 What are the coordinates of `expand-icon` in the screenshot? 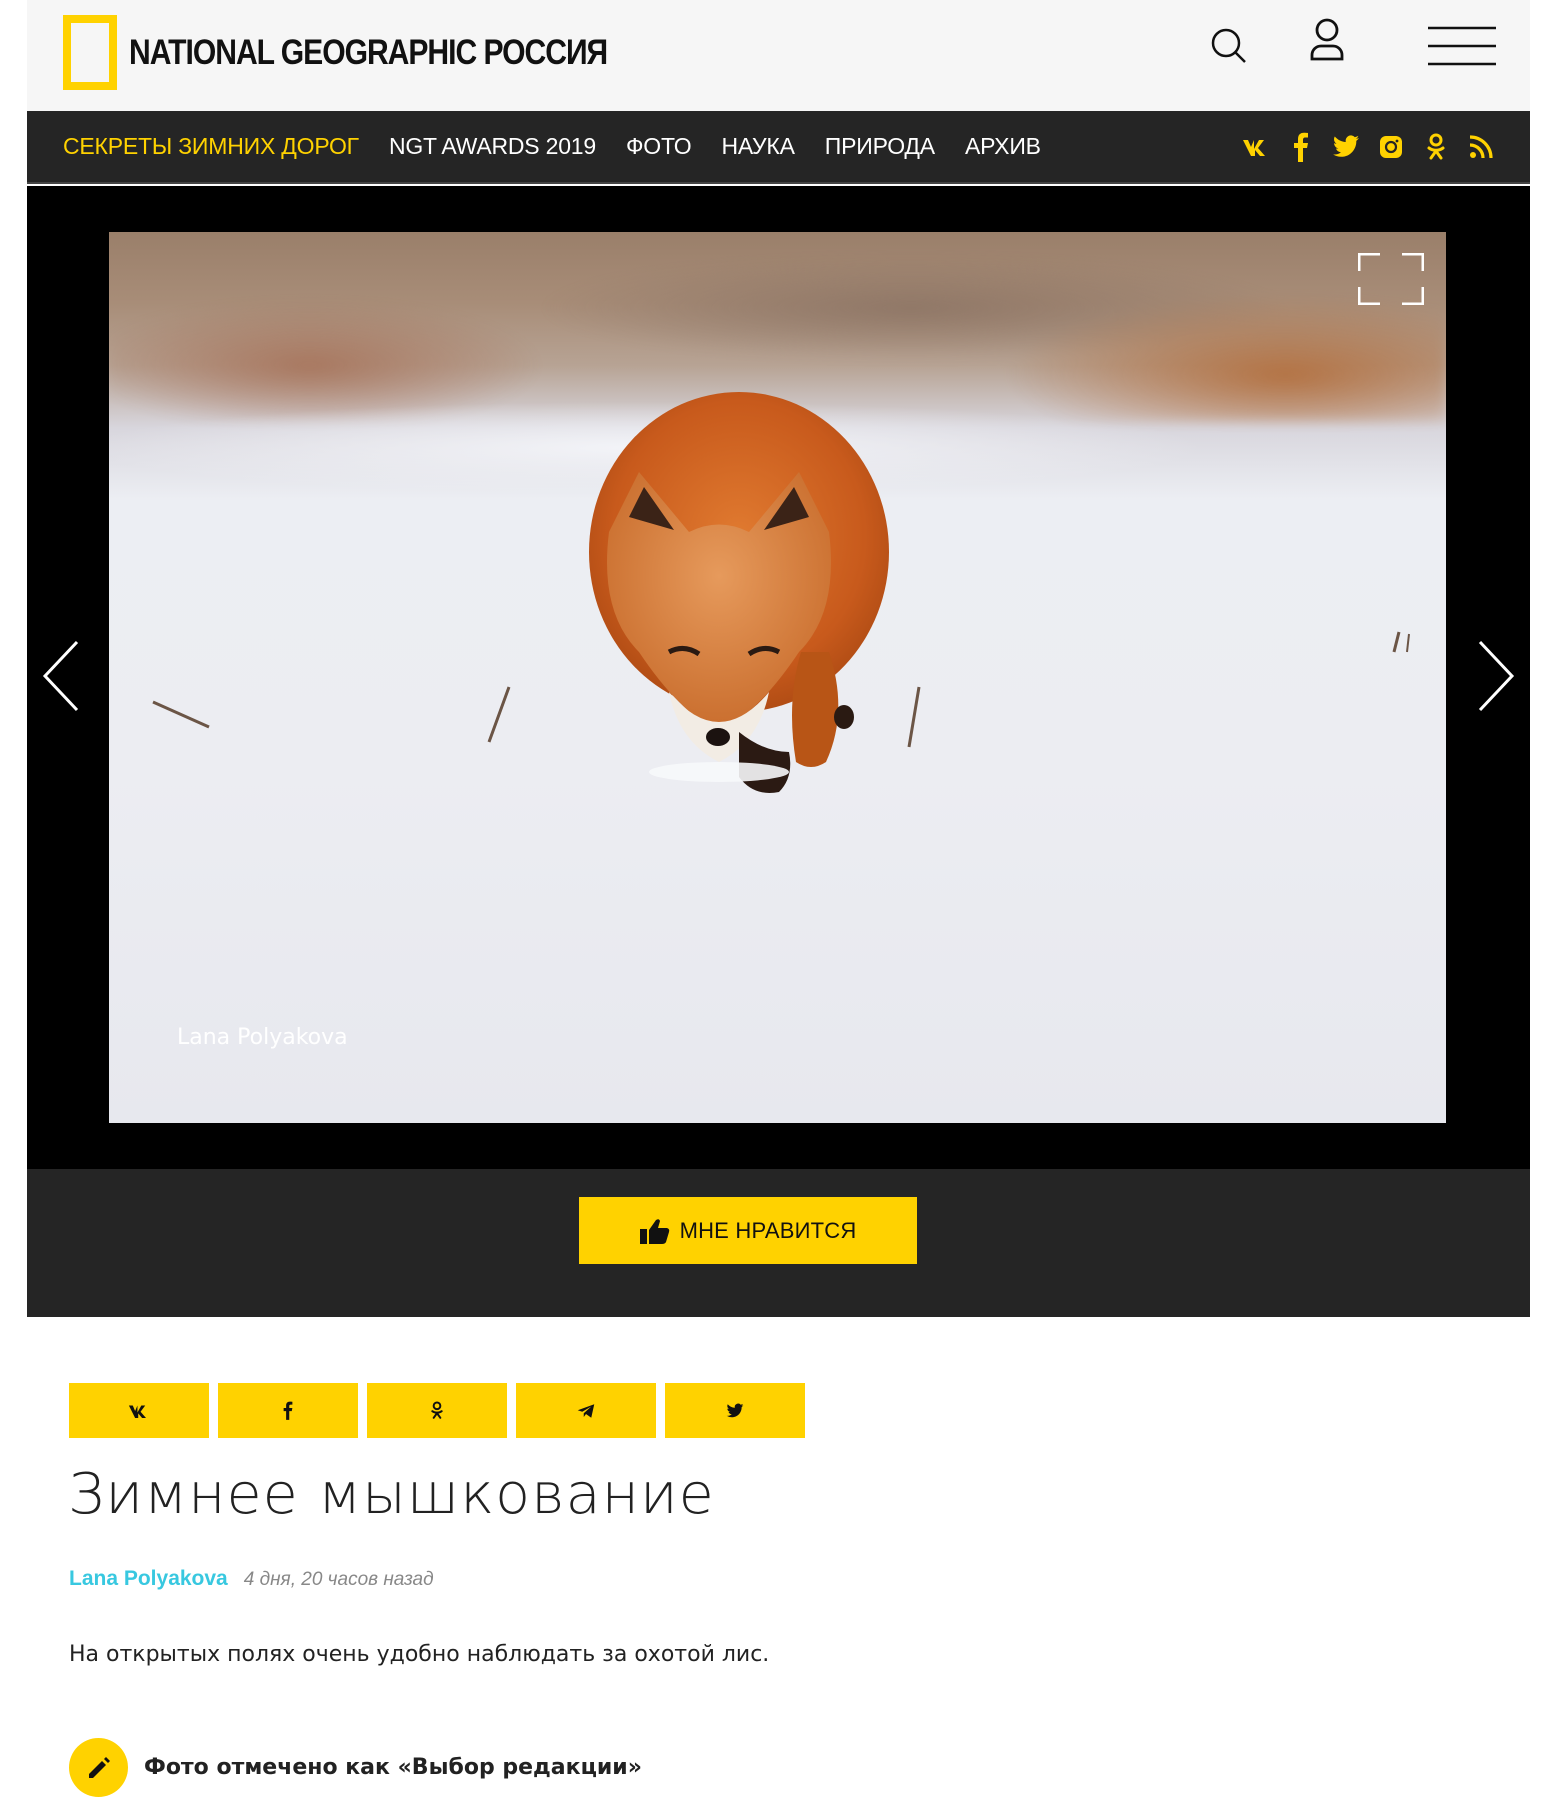 It's located at (1391, 279).